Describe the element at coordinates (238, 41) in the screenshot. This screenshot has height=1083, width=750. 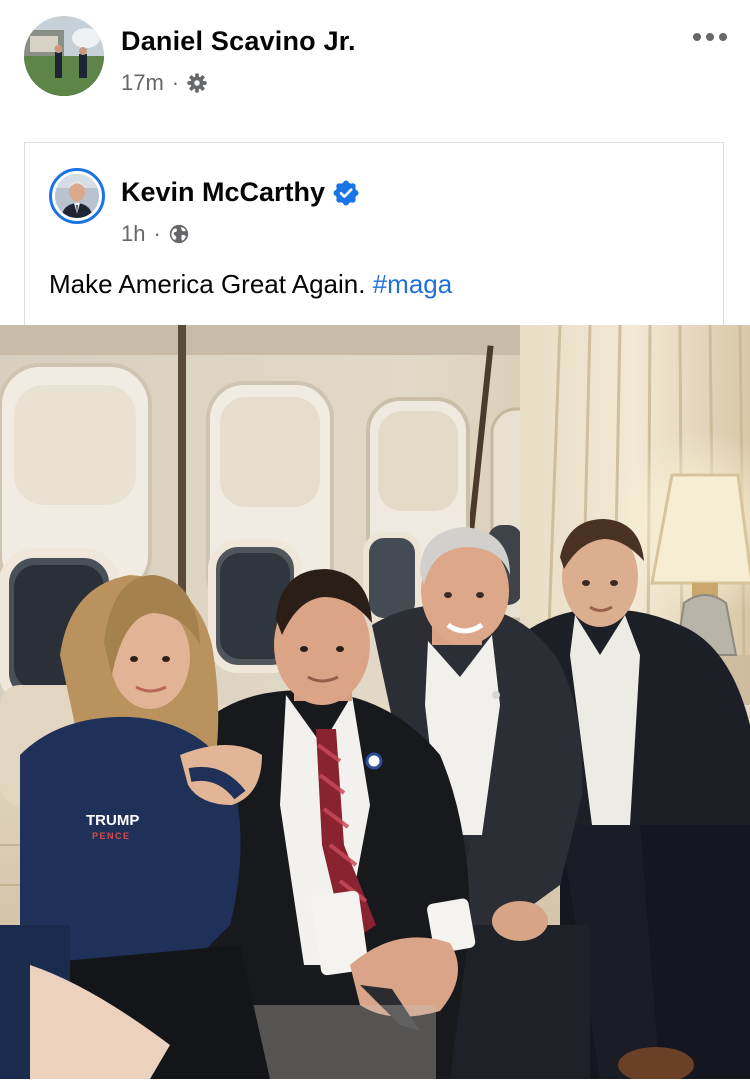
I see `author-name: Daniel Scavino Jr.` at that location.